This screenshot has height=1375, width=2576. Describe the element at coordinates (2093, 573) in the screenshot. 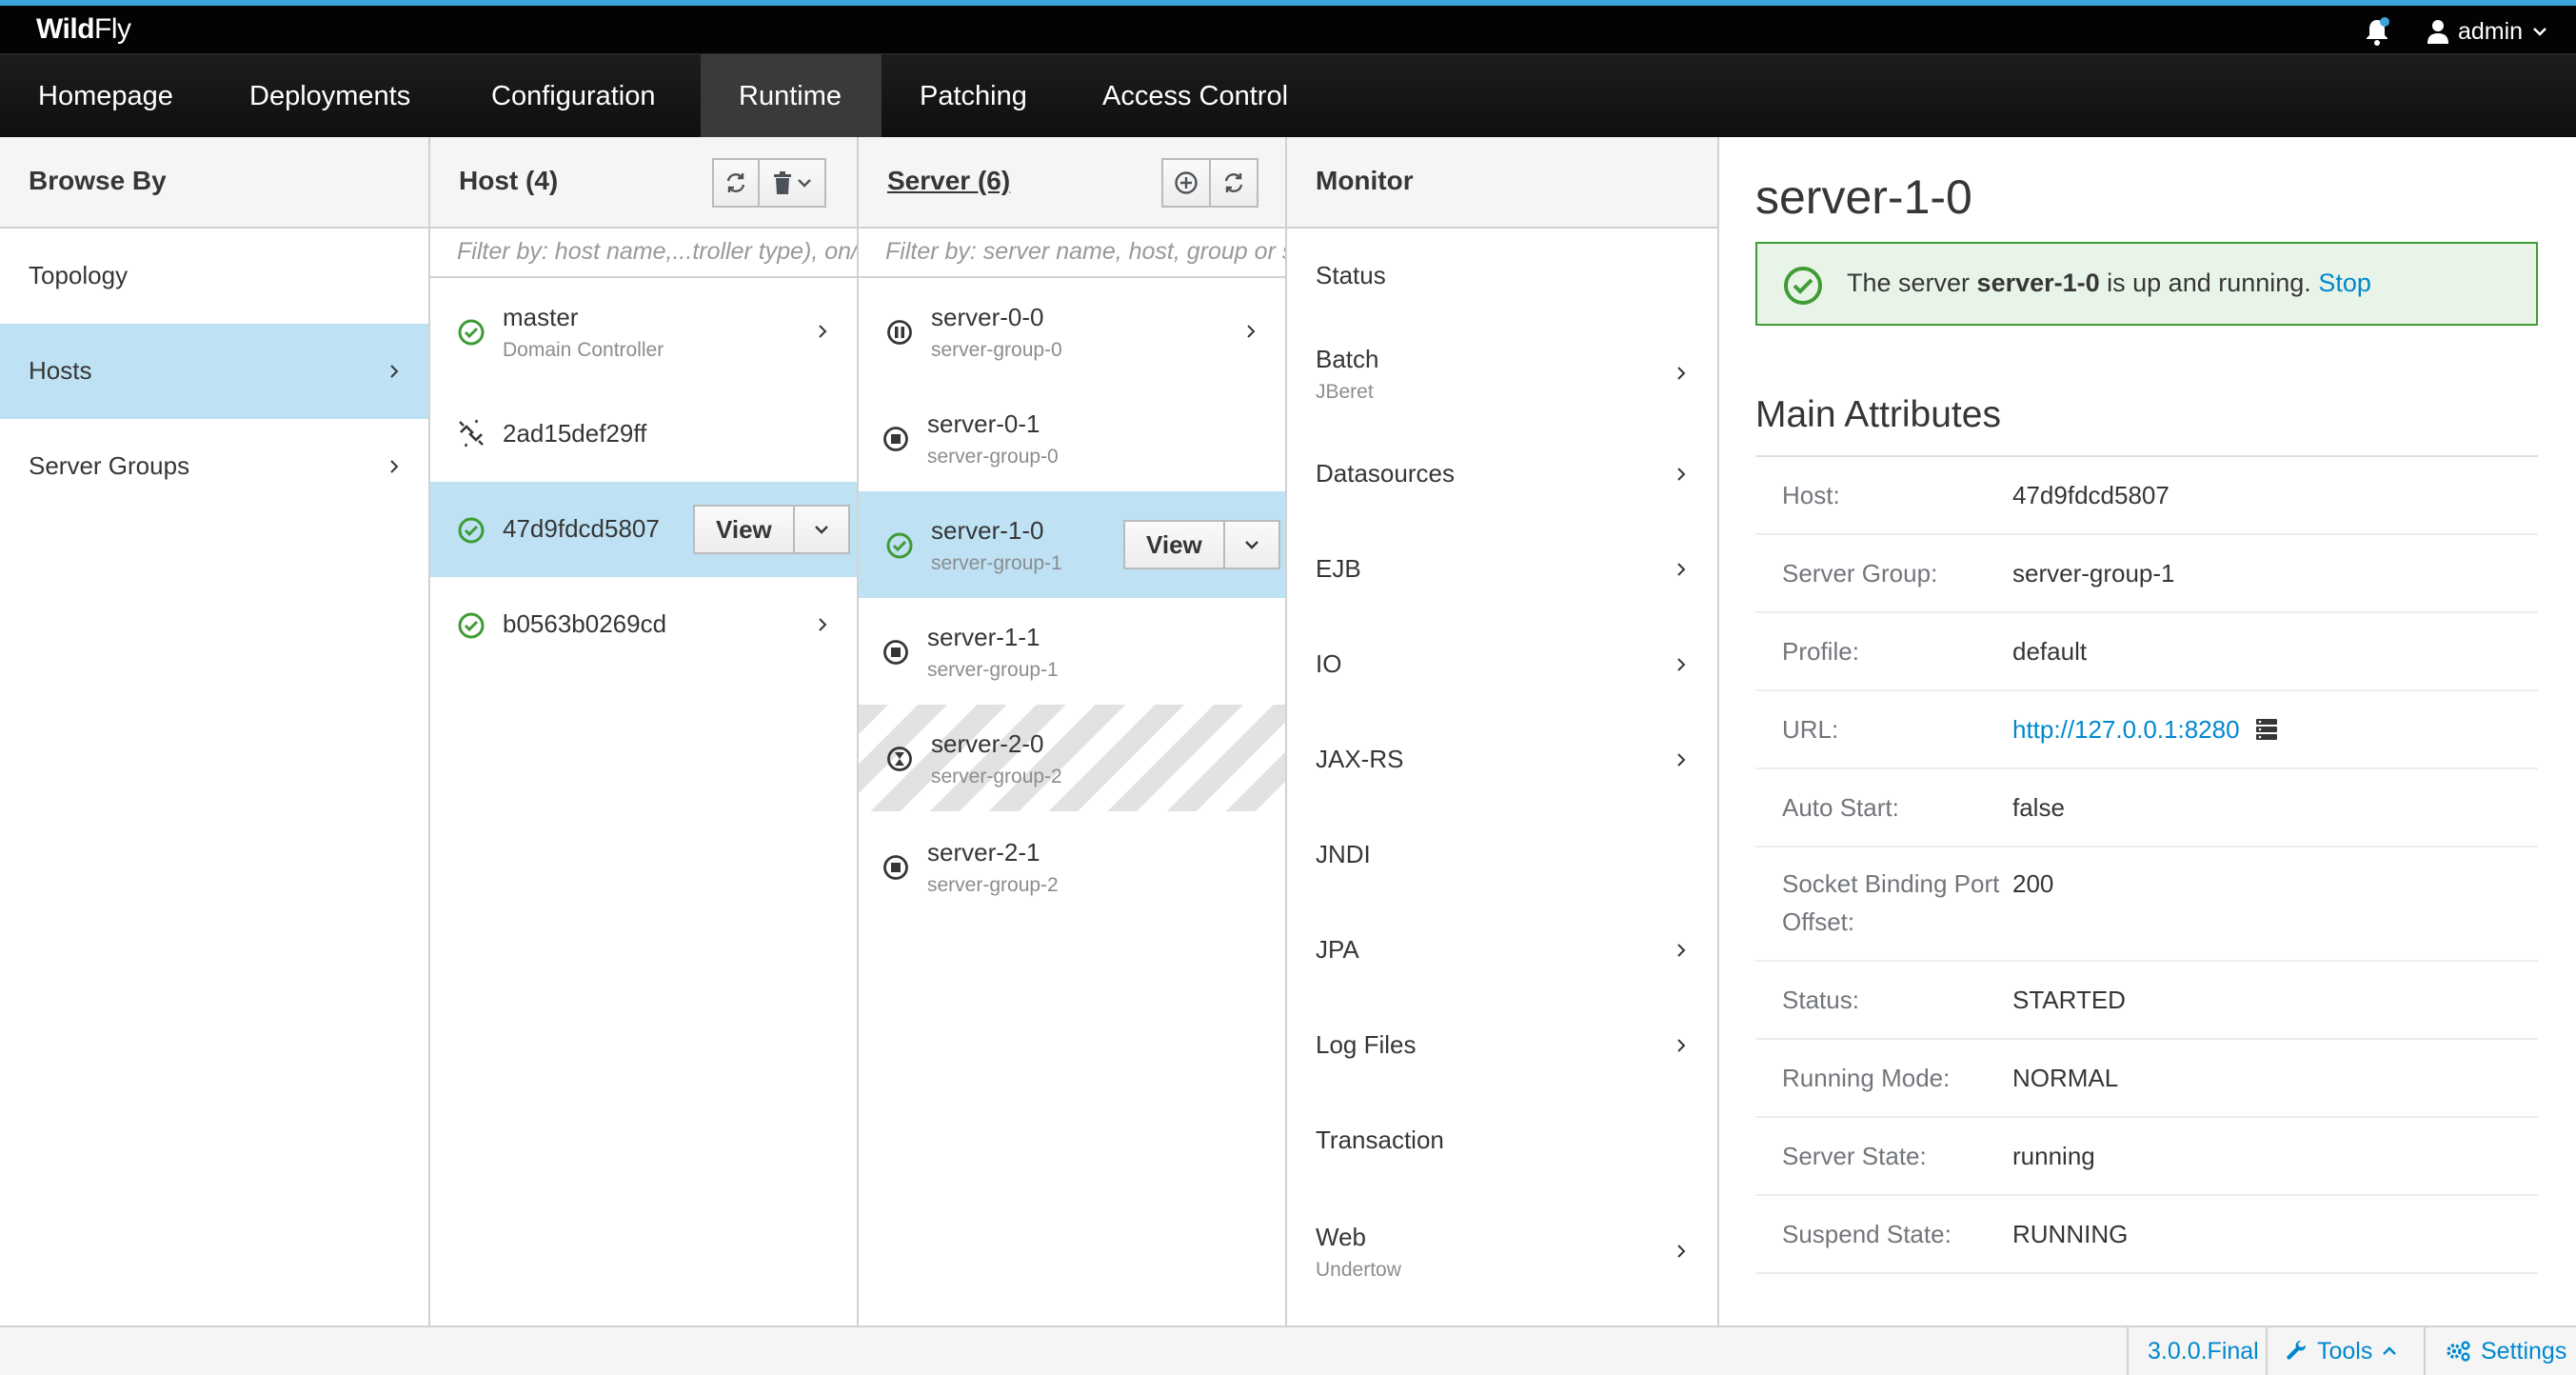

I see `server-group-link: server-group-1` at that location.